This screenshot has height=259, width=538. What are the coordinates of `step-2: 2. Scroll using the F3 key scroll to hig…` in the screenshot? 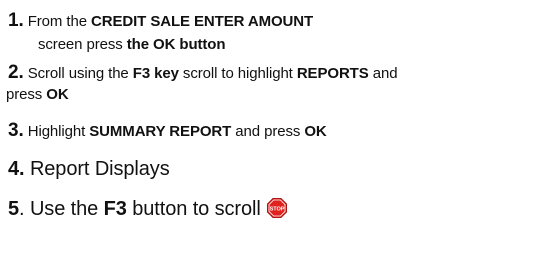 It's located at (203, 73).